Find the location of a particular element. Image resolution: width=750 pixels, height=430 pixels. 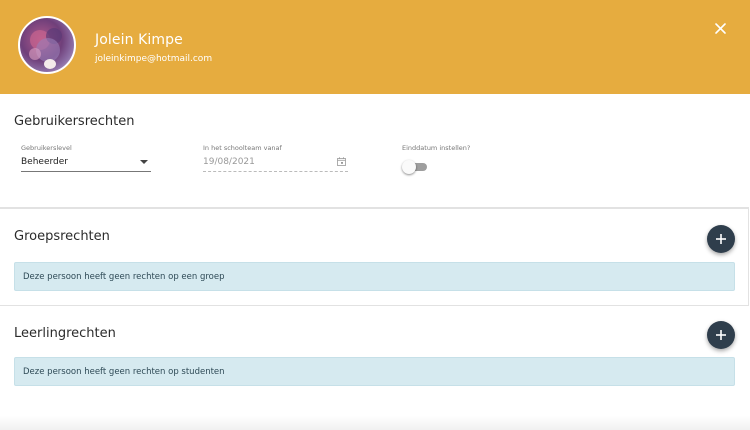

add-student-right-button is located at coordinates (721, 335).